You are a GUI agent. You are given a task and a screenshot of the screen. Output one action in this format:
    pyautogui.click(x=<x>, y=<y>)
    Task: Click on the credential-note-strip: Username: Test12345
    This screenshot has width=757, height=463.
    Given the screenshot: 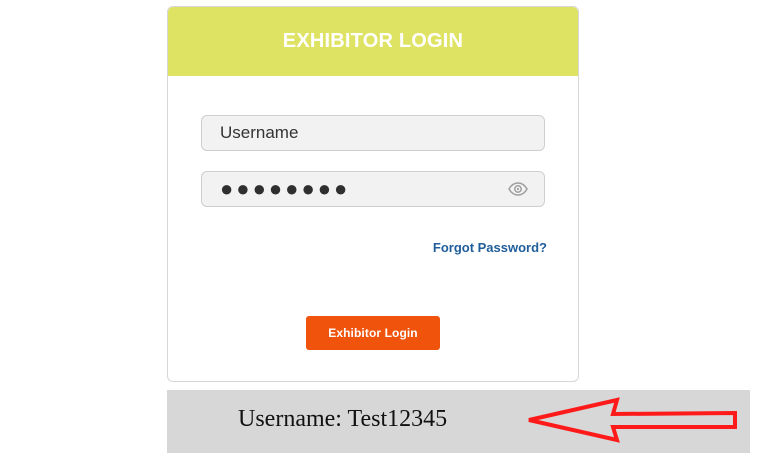 What is the action you would take?
    pyautogui.click(x=458, y=421)
    